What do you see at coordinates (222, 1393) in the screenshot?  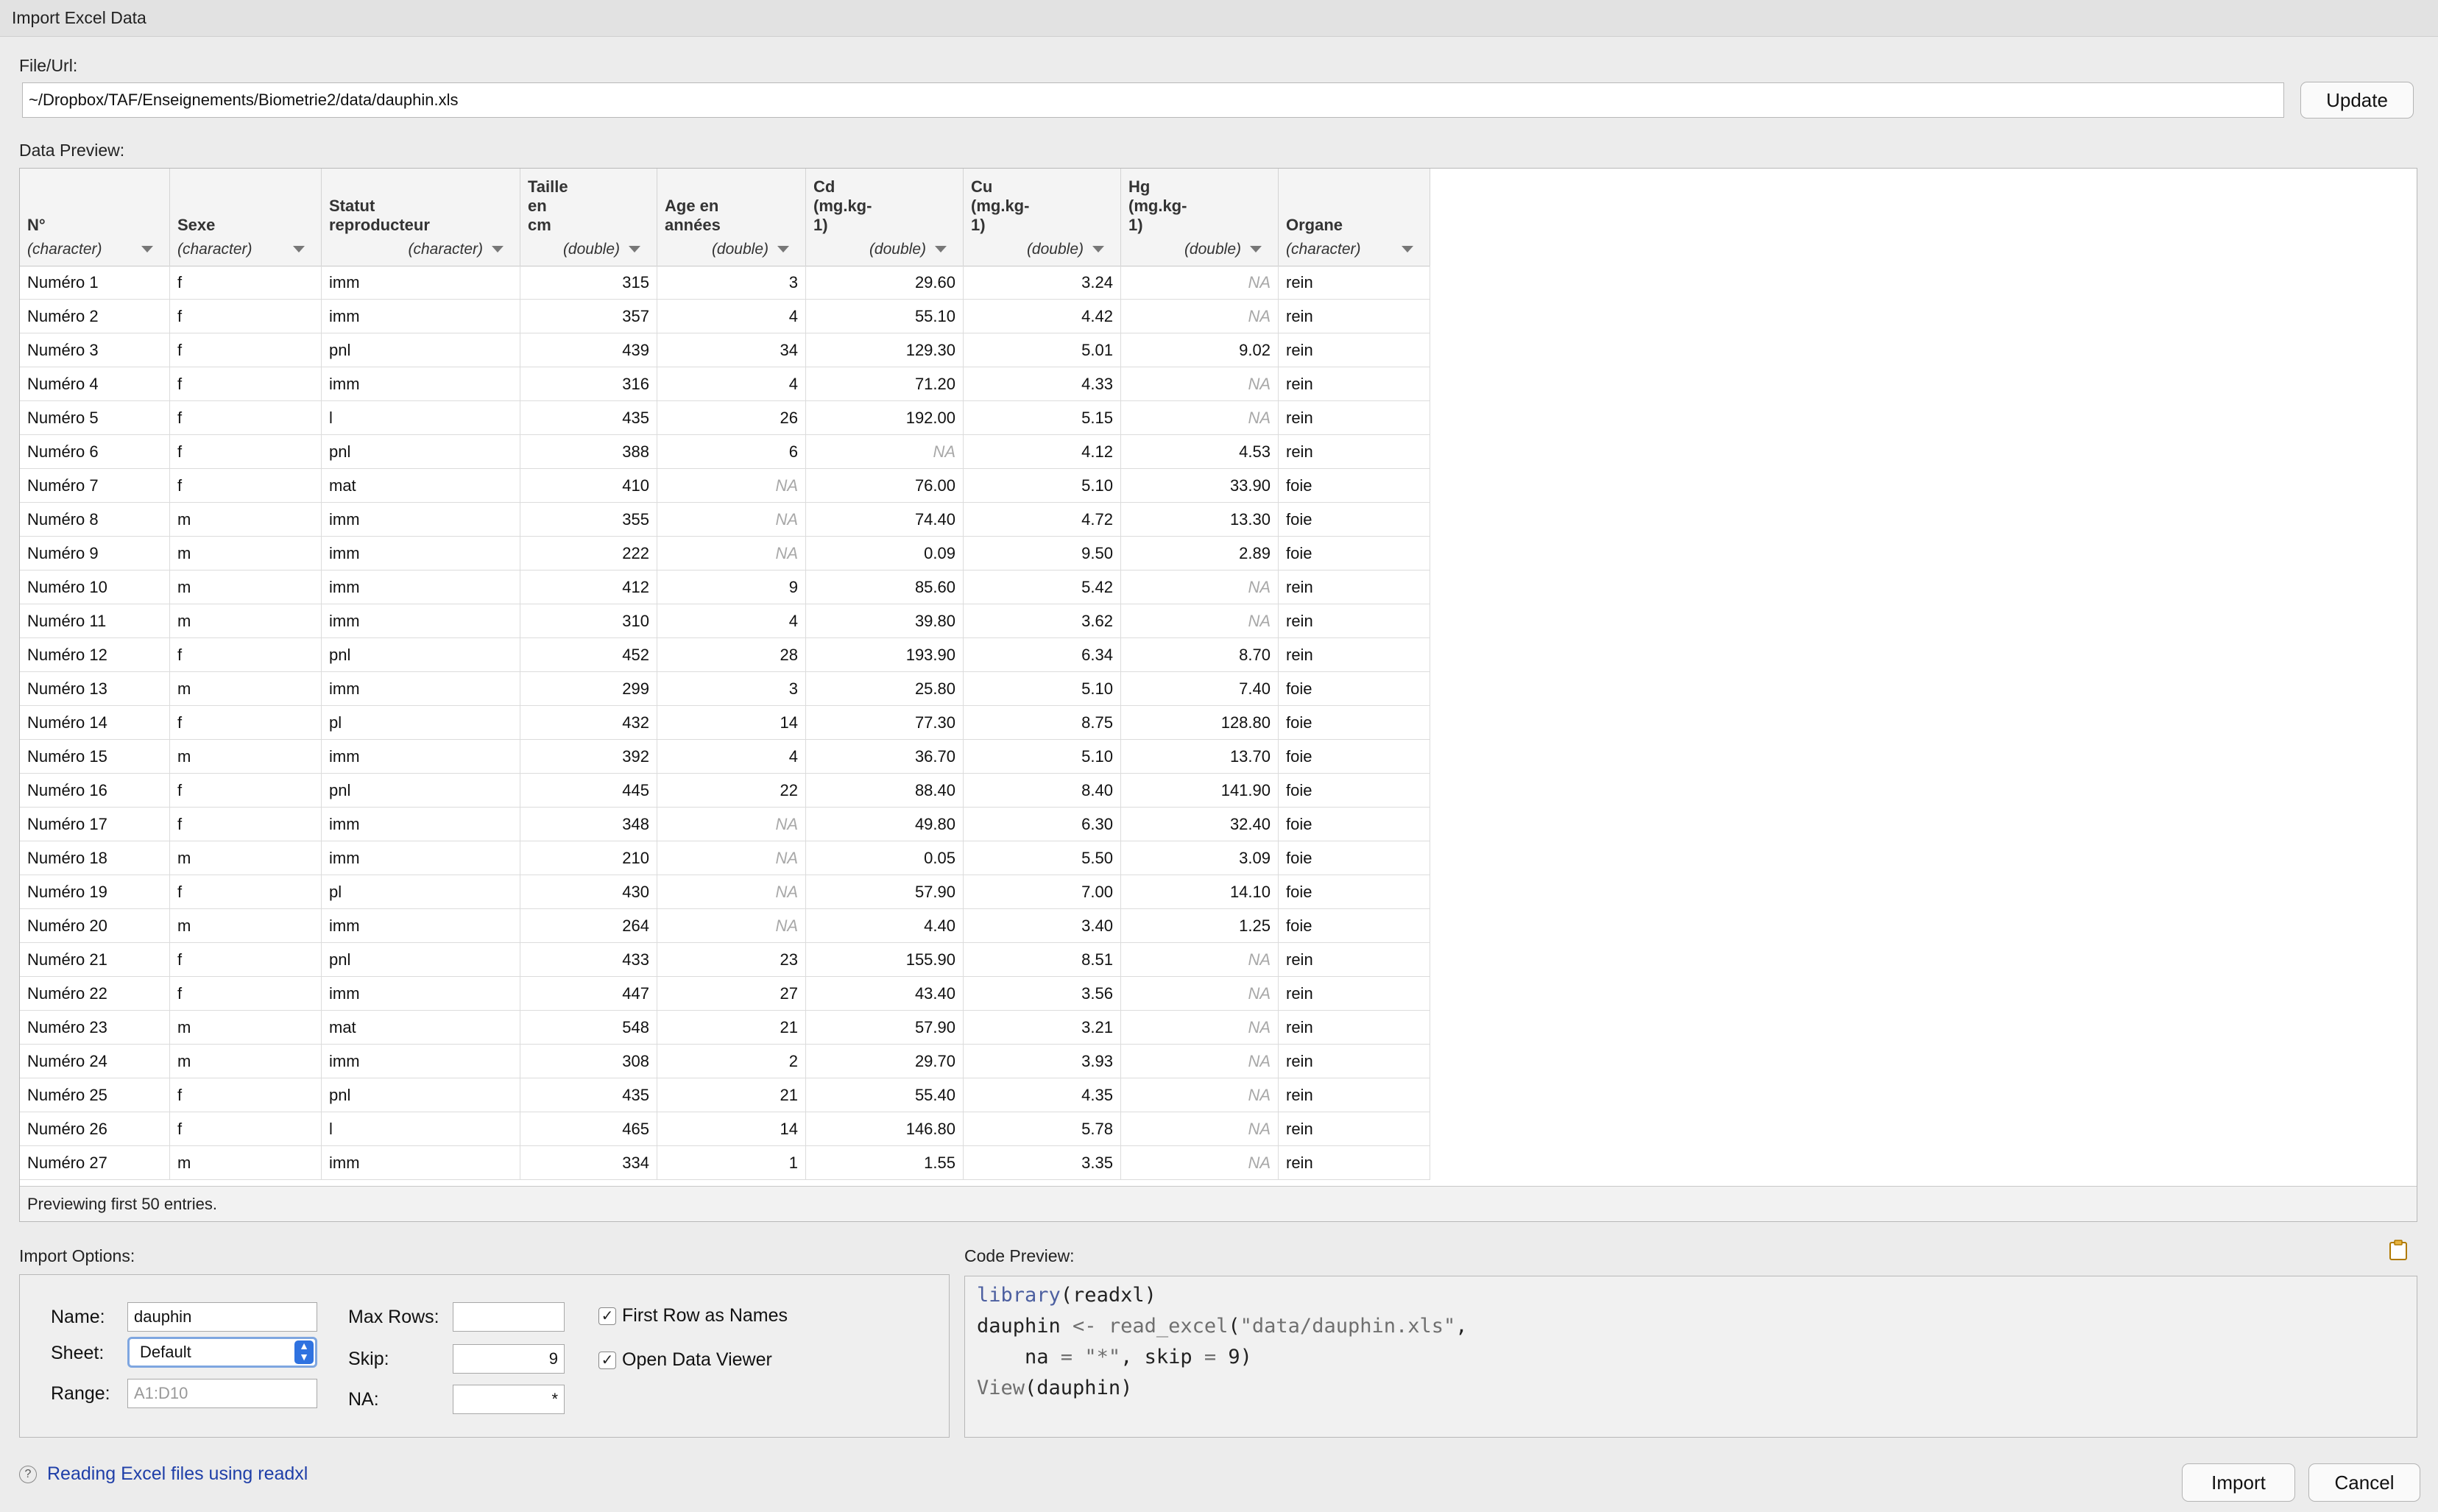 I see `range-input: A1:D10` at bounding box center [222, 1393].